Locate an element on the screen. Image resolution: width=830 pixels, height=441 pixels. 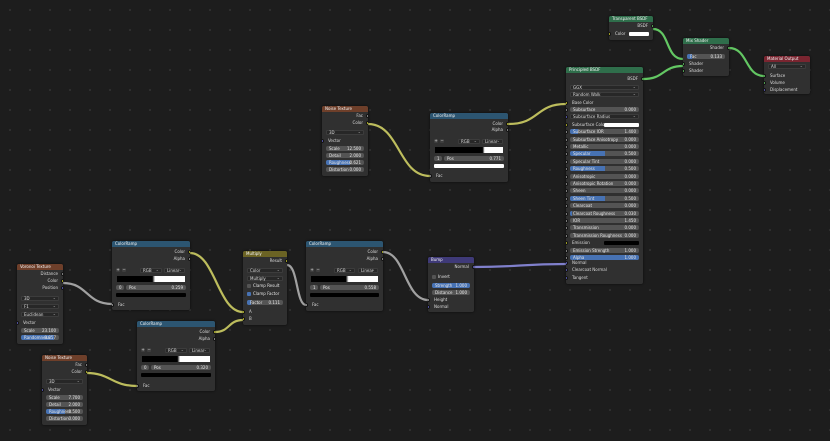
volume-socket is located at coordinates (765, 83).